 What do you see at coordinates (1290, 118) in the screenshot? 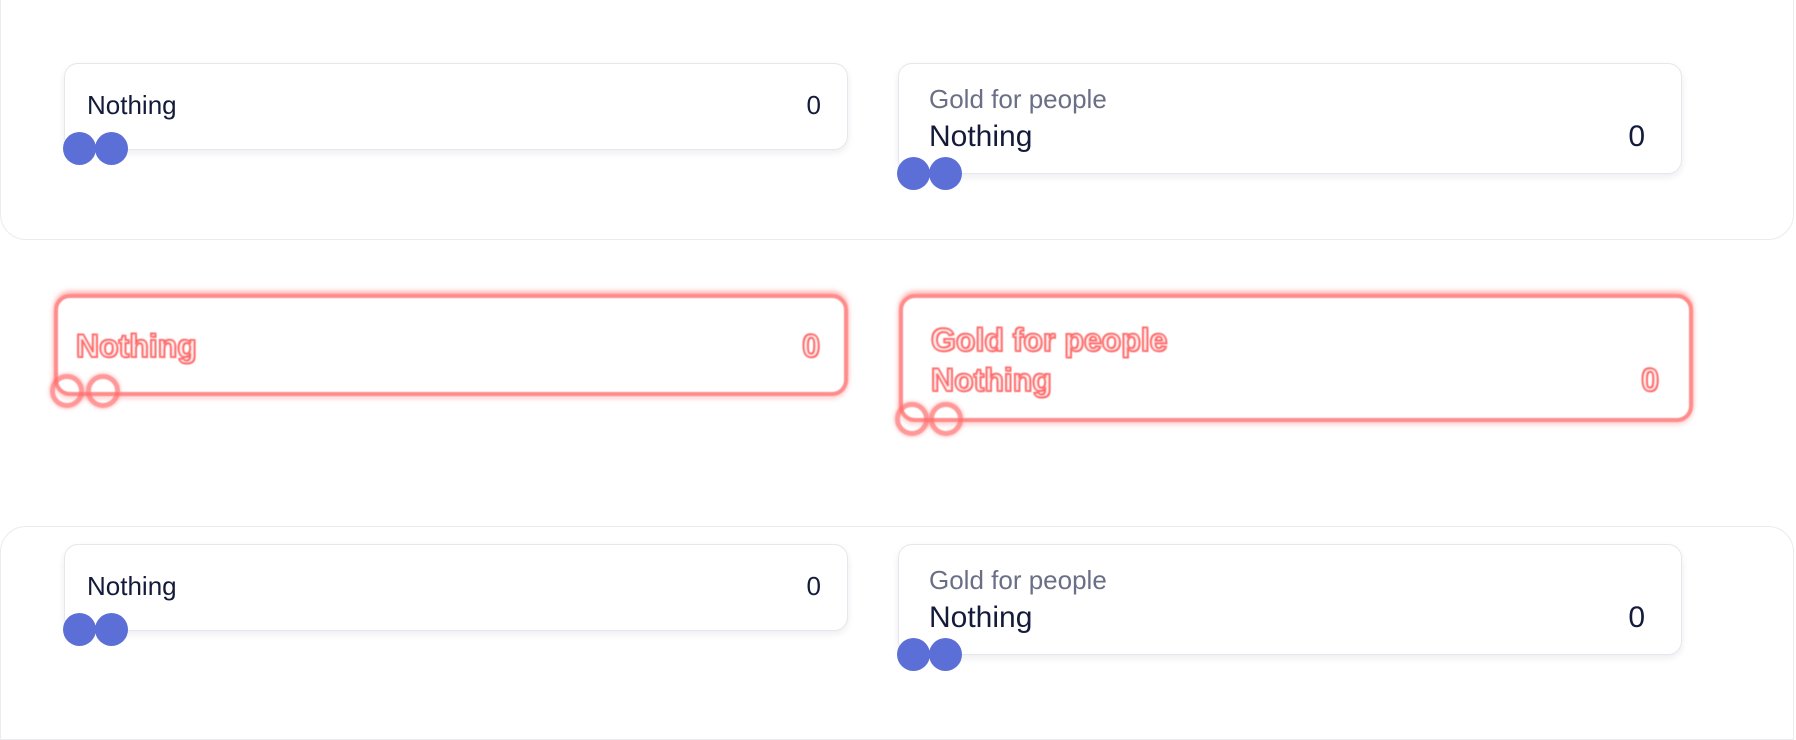
I see `slider-card-detailed-top: Gold for people Nothing 0` at bounding box center [1290, 118].